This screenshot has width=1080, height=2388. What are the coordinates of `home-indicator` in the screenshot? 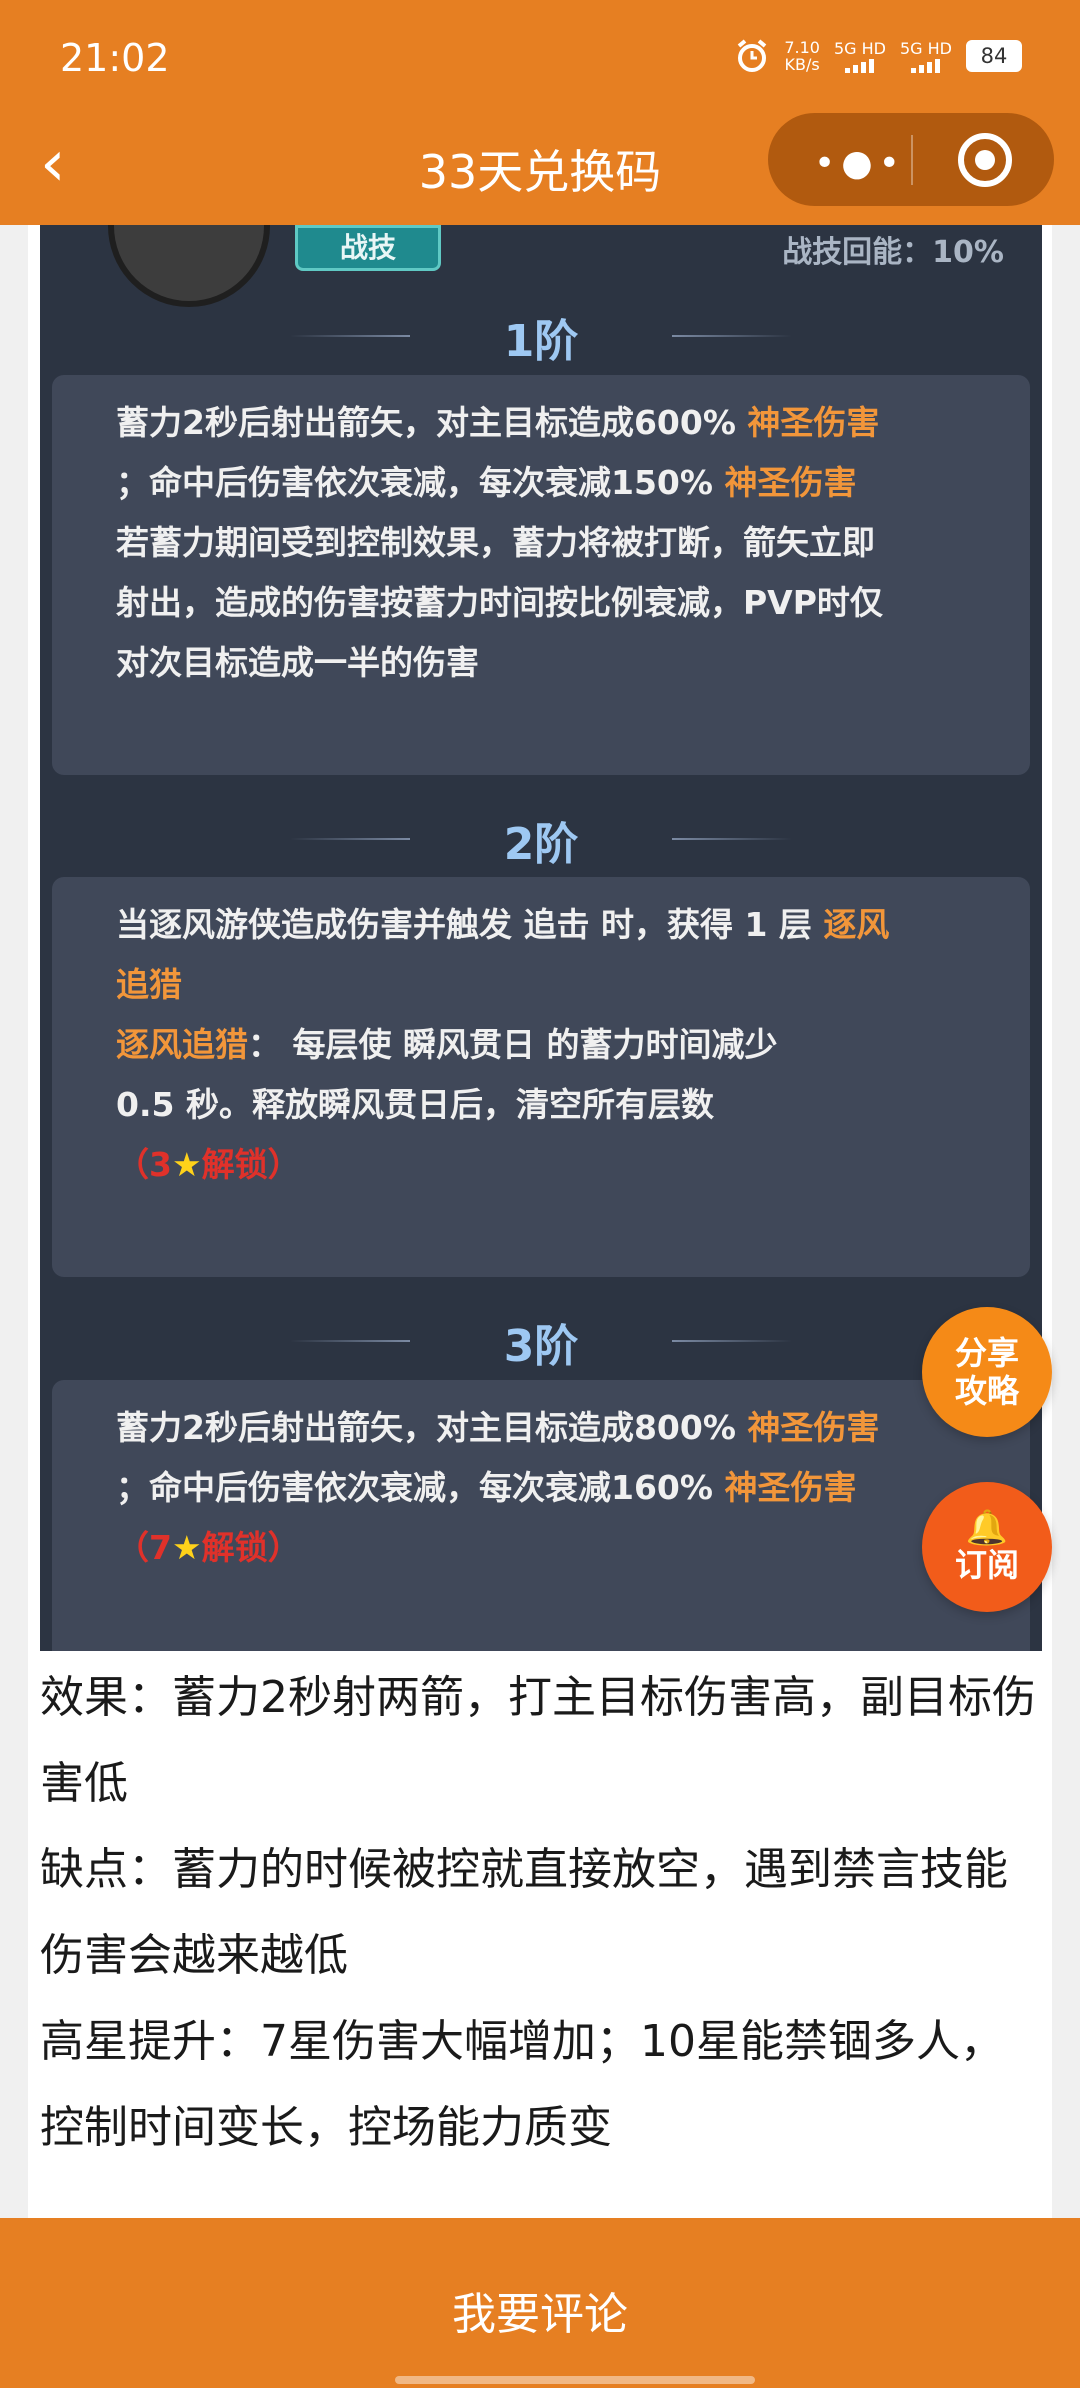 It's located at (575, 2380).